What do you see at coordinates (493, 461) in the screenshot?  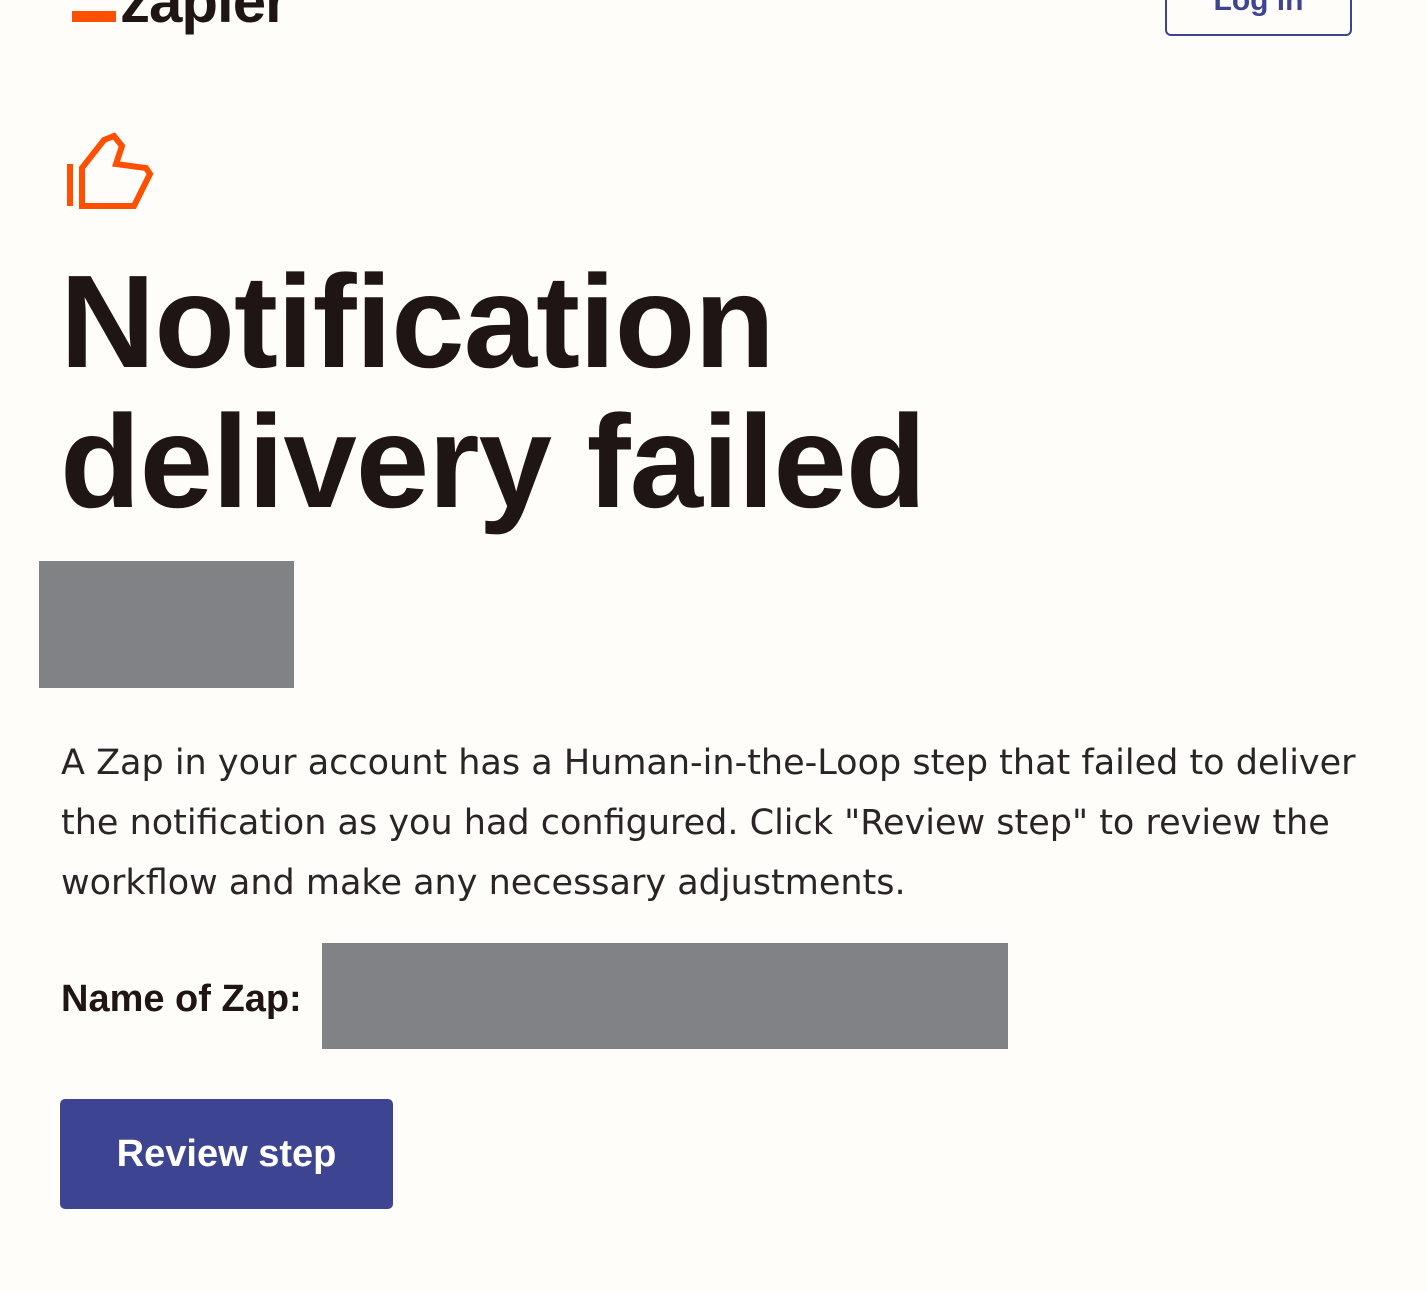 I see `page-title-line-2: delivery failed` at bounding box center [493, 461].